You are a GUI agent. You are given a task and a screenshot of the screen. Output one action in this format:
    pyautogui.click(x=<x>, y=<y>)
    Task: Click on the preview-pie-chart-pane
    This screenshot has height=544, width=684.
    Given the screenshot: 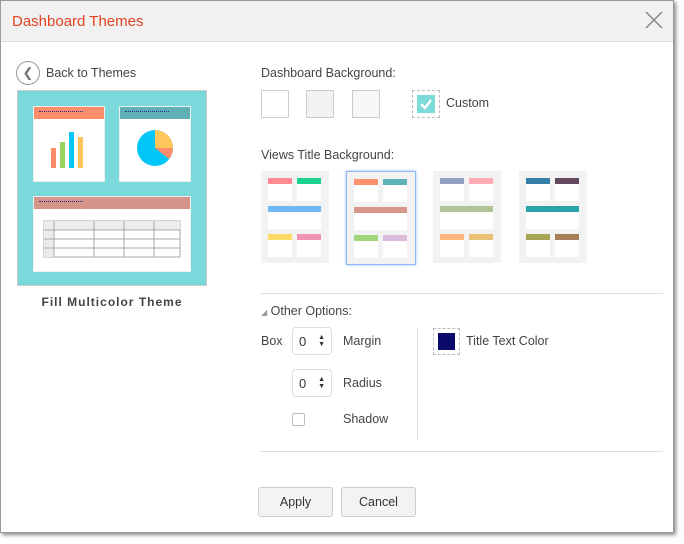 What is the action you would take?
    pyautogui.click(x=155, y=144)
    